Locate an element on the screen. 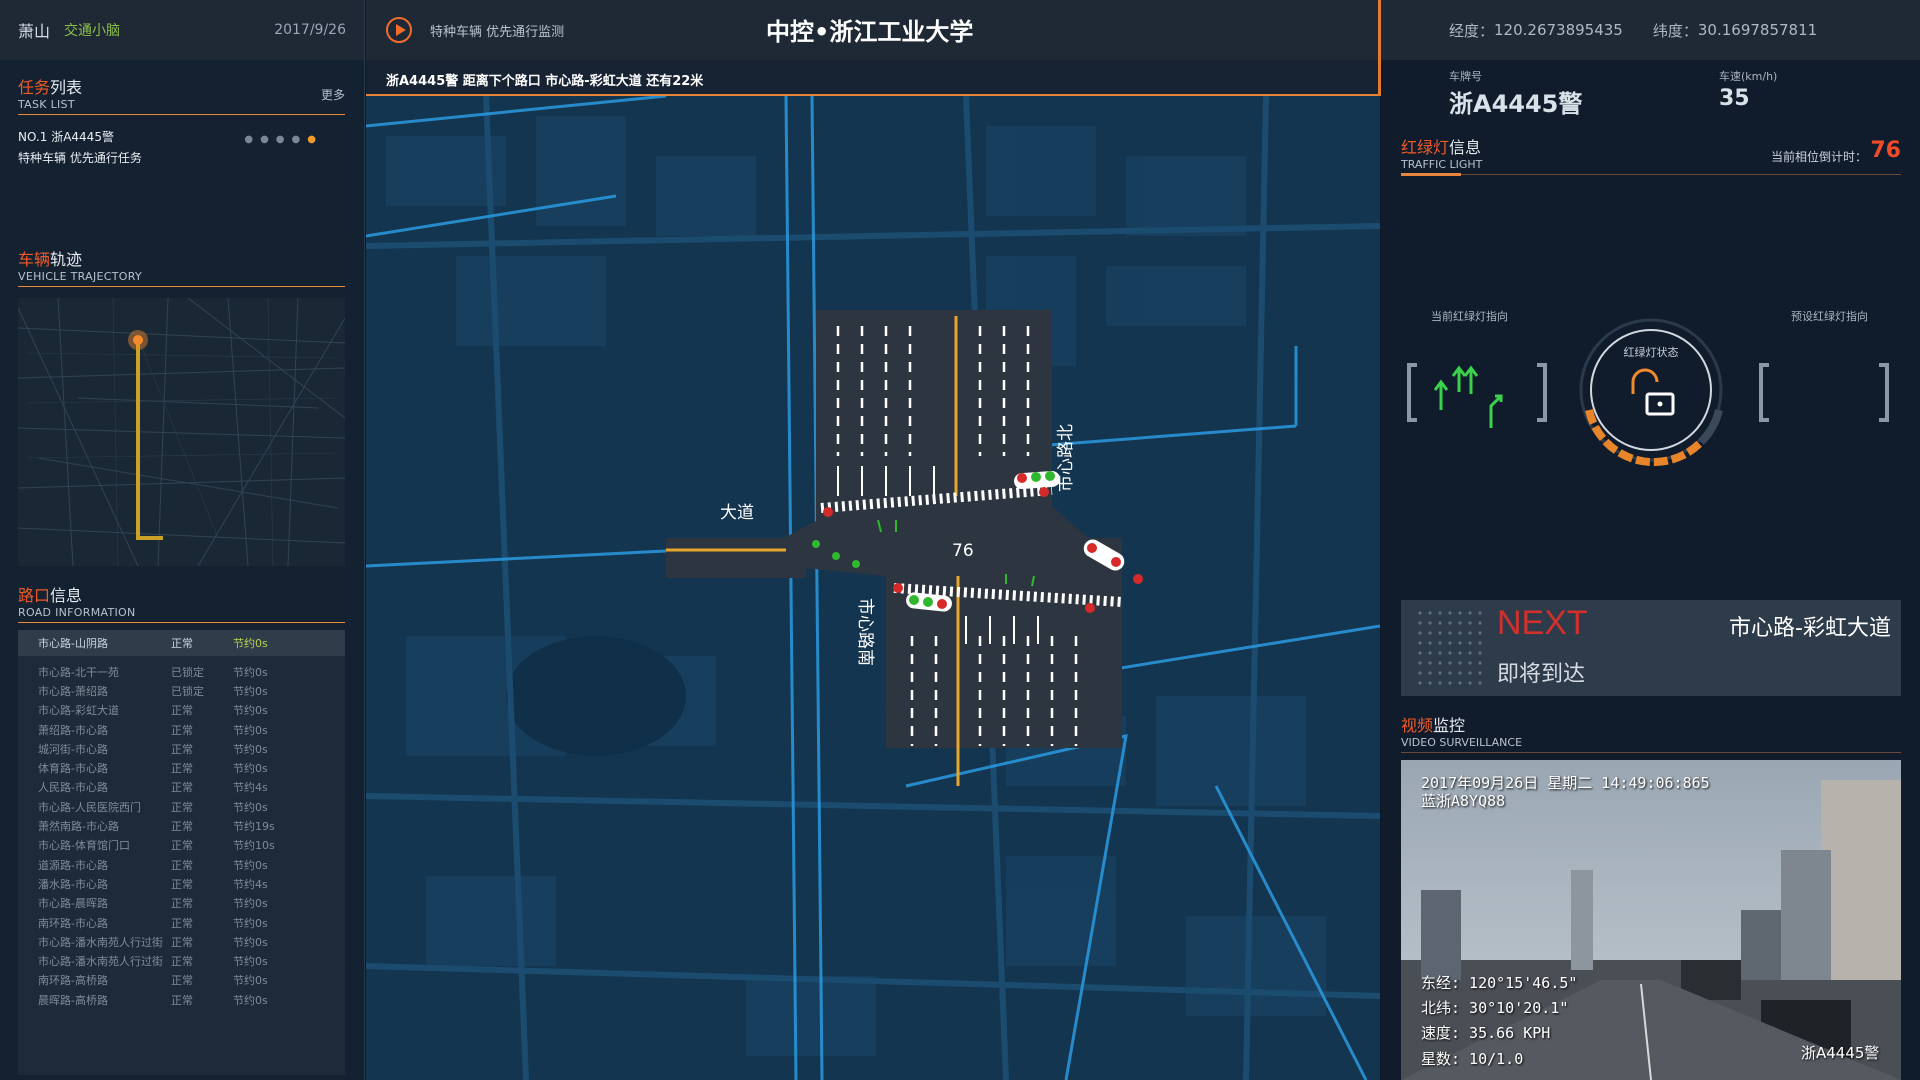 This screenshot has width=1920, height=1080. road-info-row: 市心路-晨晖路 正常 节约0s is located at coordinates (181, 903).